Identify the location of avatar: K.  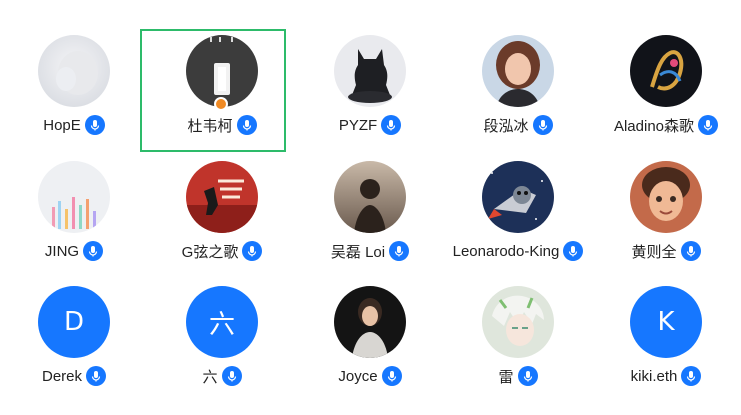
(666, 322).